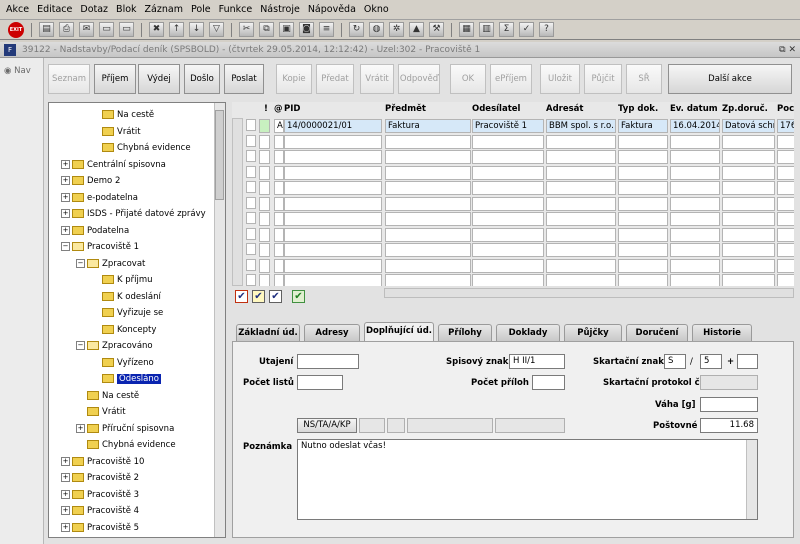  What do you see at coordinates (126, 29) in the screenshot?
I see `document-red-icon: ▭` at bounding box center [126, 29].